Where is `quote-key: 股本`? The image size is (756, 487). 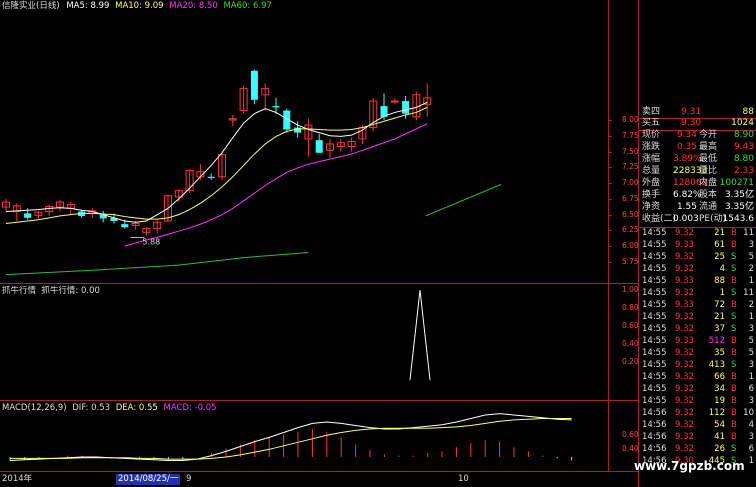
quote-key: 股本 is located at coordinates (708, 195).